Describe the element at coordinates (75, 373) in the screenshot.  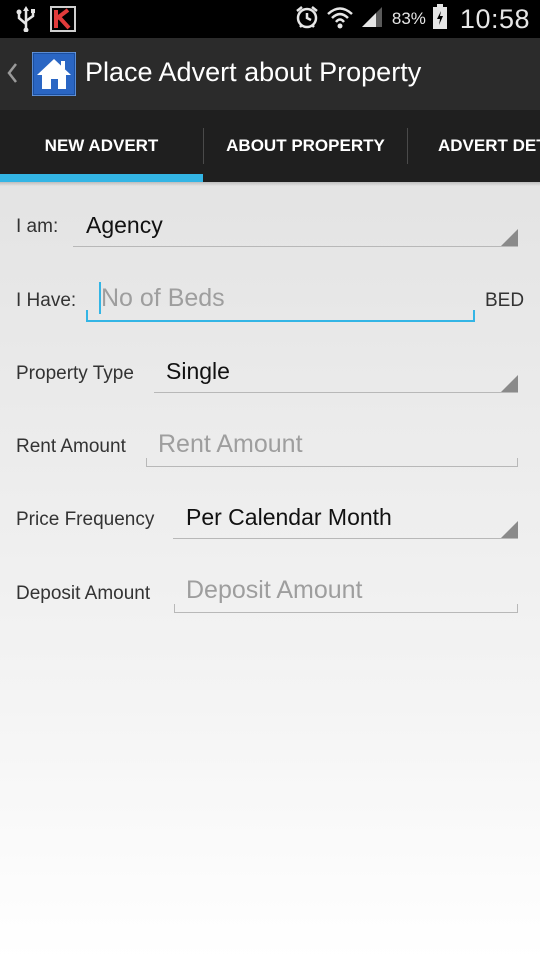
I see `property-type-label: Property Type` at that location.